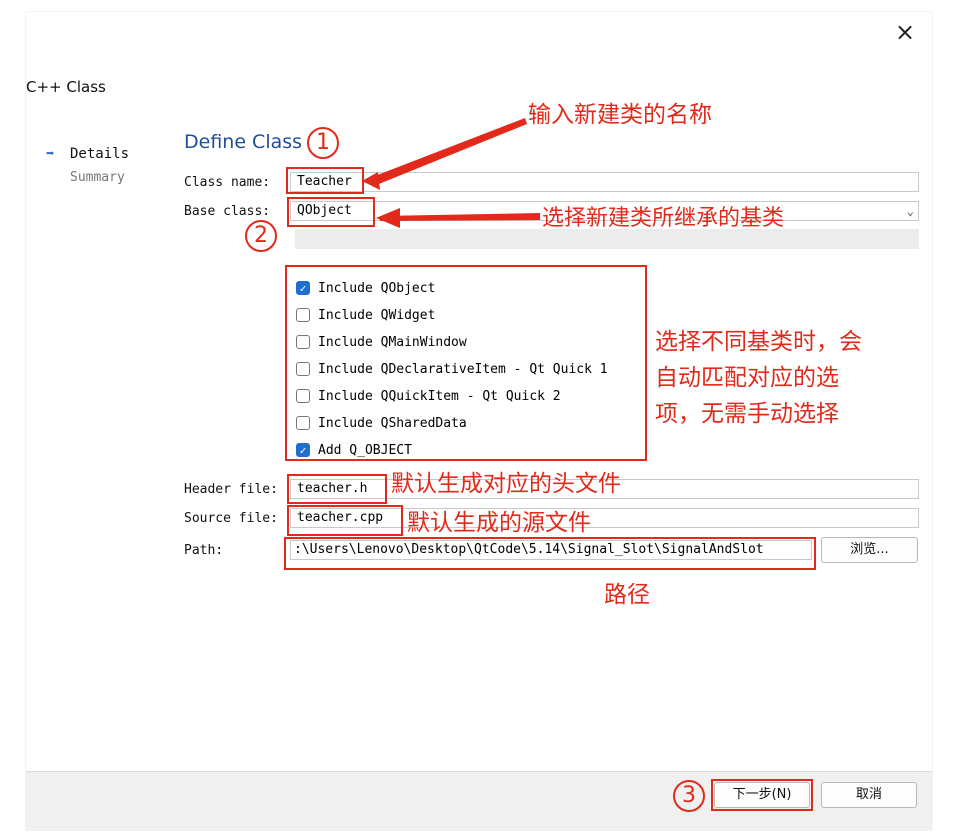 The height and width of the screenshot is (832, 965). I want to click on step-number-1: 1, so click(323, 143).